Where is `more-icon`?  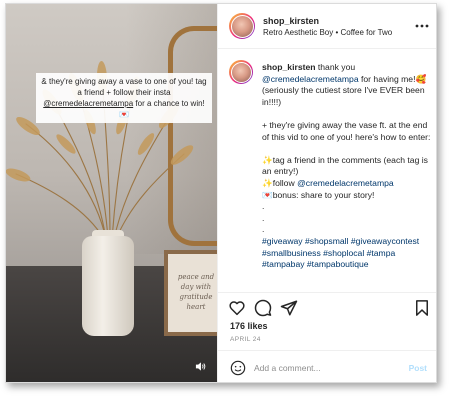
more-icon is located at coordinates (422, 26).